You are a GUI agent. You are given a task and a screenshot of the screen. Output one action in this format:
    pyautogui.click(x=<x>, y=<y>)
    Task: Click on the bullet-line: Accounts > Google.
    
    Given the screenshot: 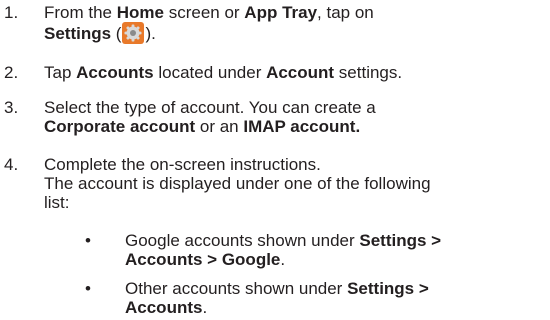 What is the action you would take?
    pyautogui.click(x=205, y=259)
    